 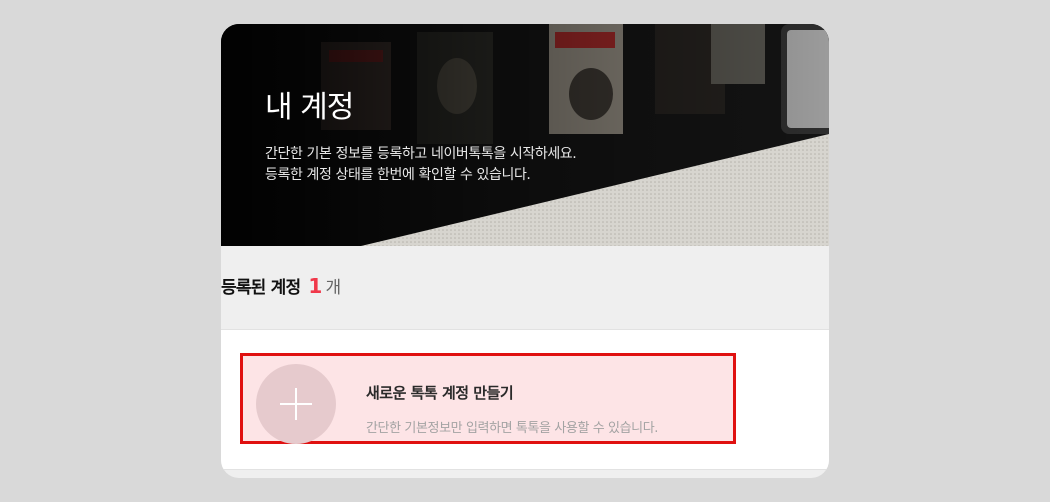 I want to click on page-title: 내 계정, so click(x=309, y=107).